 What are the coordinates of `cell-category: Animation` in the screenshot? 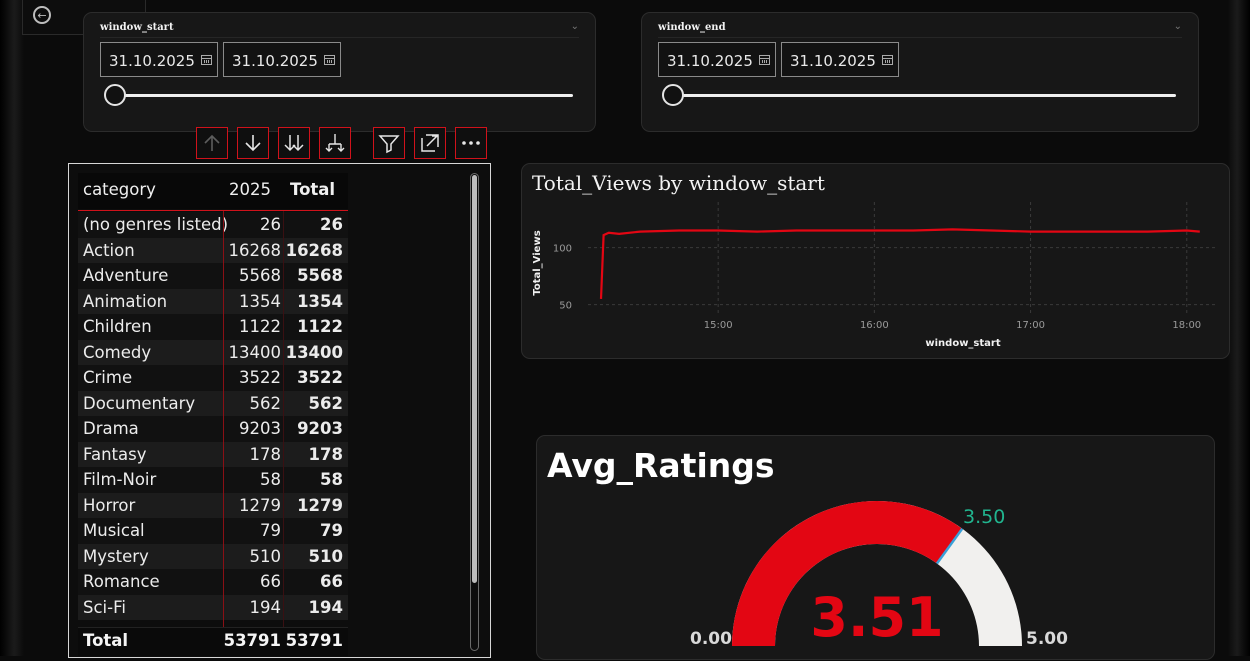 It's located at (125, 301).